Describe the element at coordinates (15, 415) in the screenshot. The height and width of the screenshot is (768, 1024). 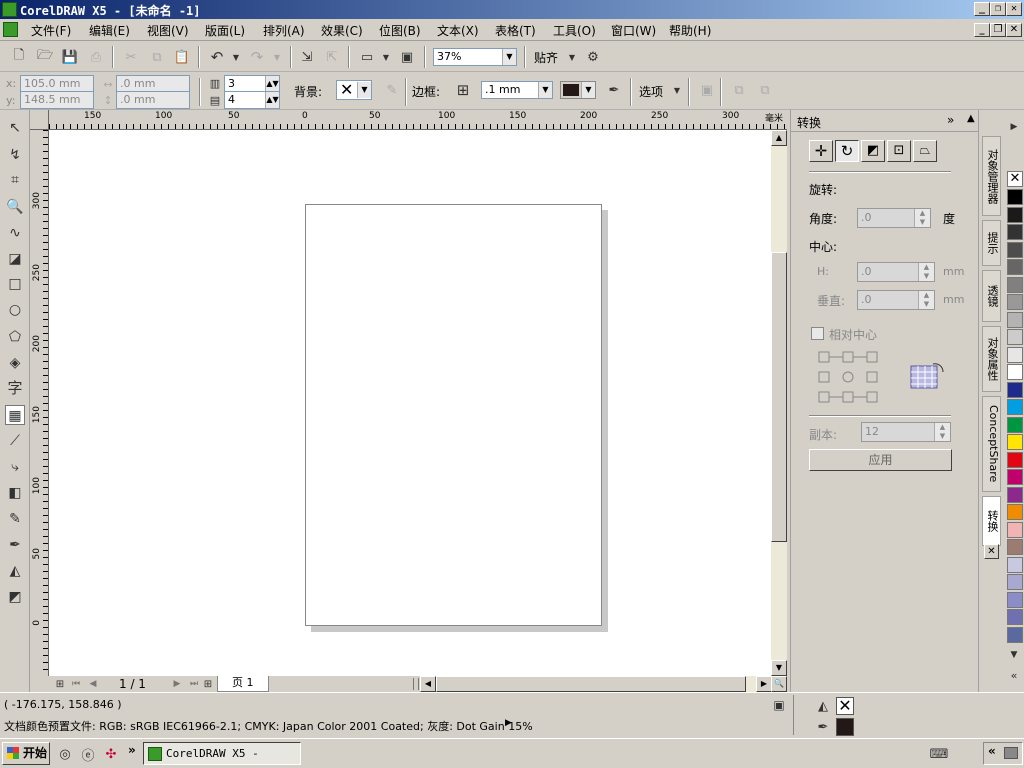
I see `table-tool-icon: ▦` at that location.